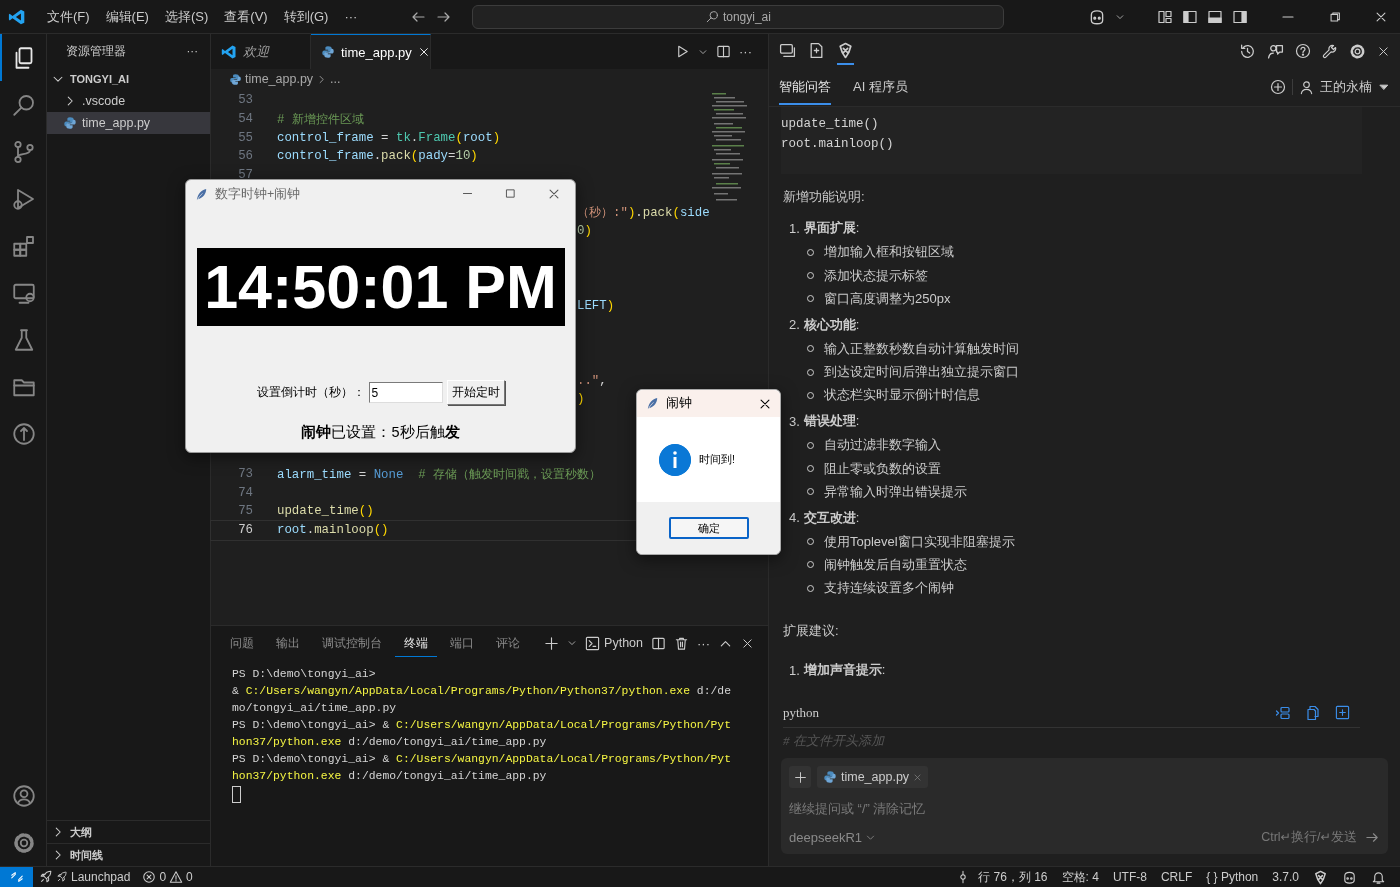 The height and width of the screenshot is (887, 1400). What do you see at coordinates (236, 794) in the screenshot?
I see `terminal-cursor` at bounding box center [236, 794].